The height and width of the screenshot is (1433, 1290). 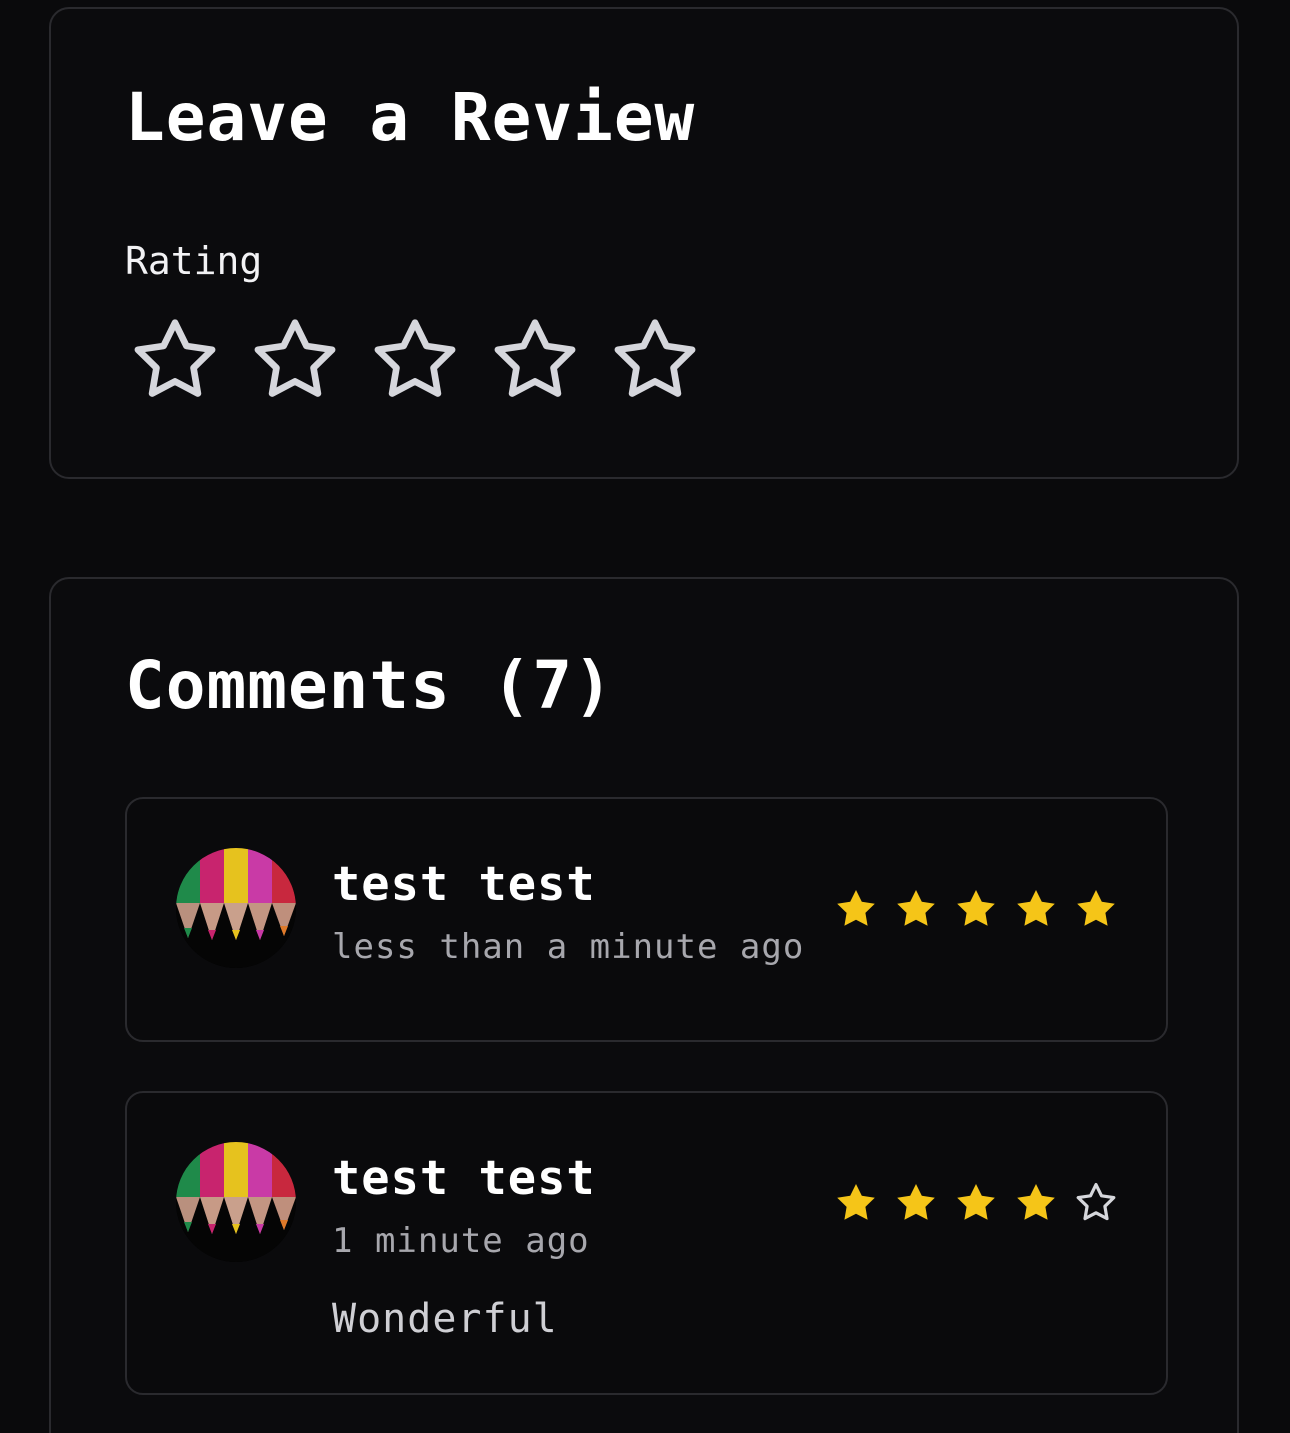 What do you see at coordinates (655, 361) in the screenshot?
I see `rating-star-5-icon` at bounding box center [655, 361].